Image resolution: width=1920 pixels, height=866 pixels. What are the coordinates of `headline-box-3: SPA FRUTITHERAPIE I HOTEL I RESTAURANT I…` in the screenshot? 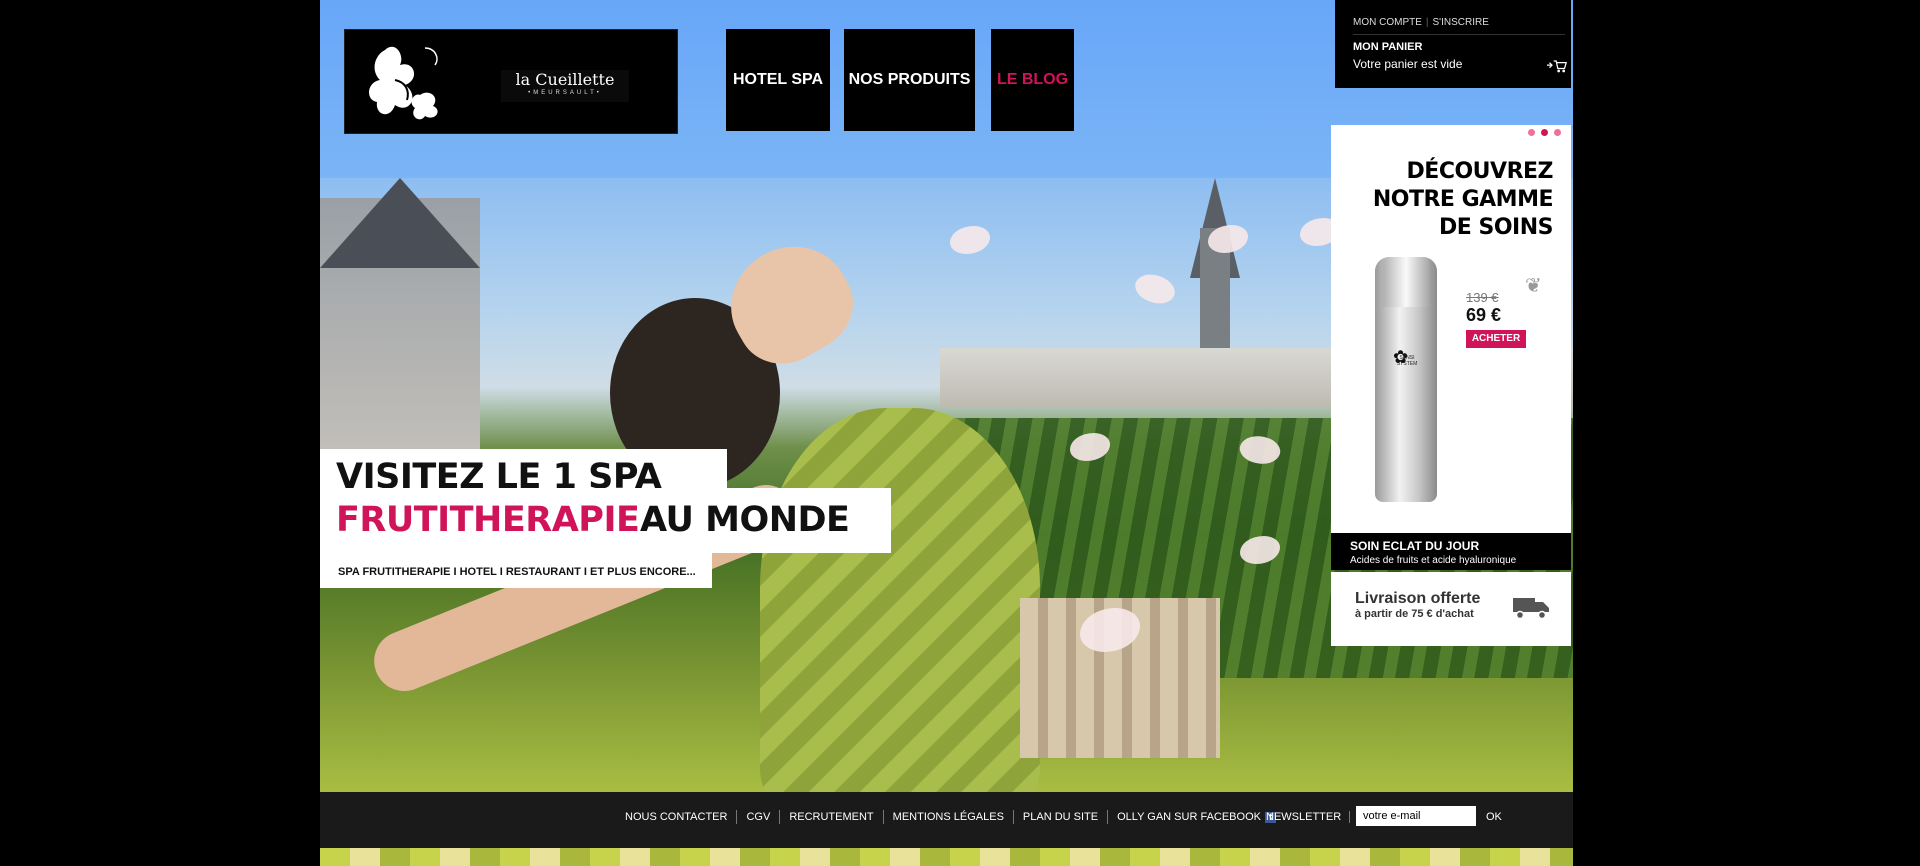 It's located at (516, 570).